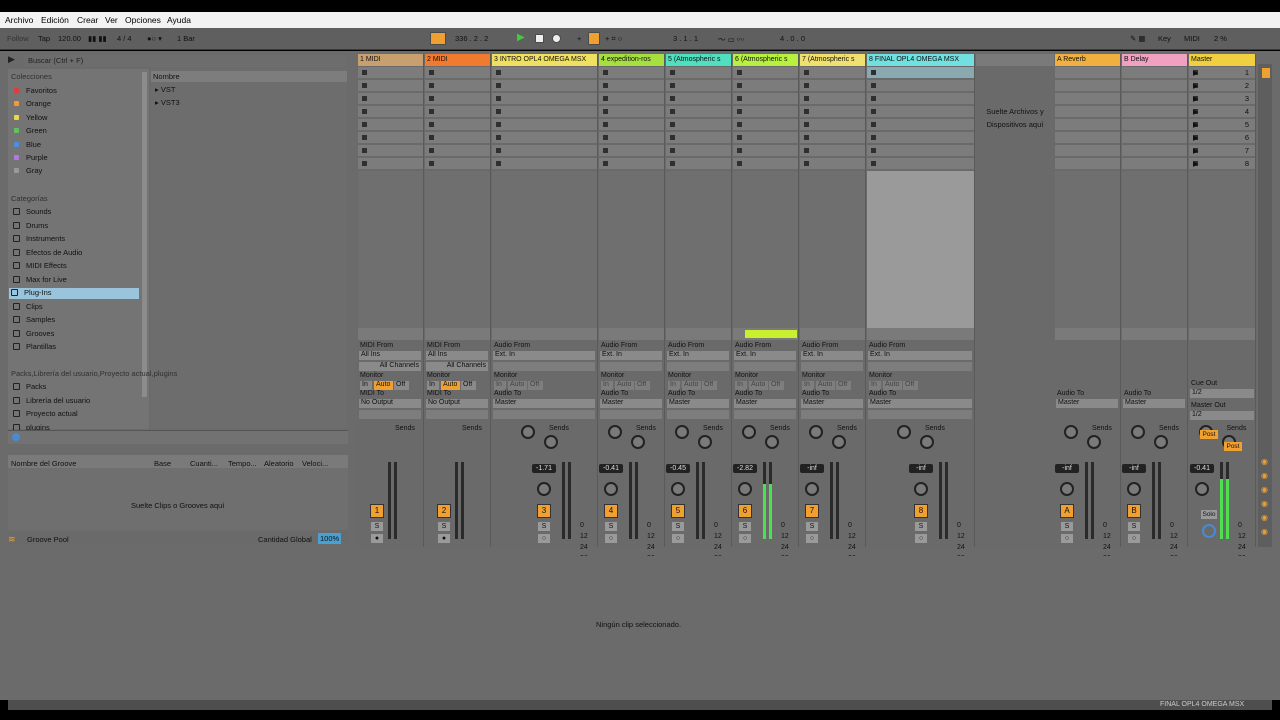 The image size is (1280, 720). Describe the element at coordinates (43, 463) in the screenshot. I see `groove-col-name: Nombre del Groove` at that location.